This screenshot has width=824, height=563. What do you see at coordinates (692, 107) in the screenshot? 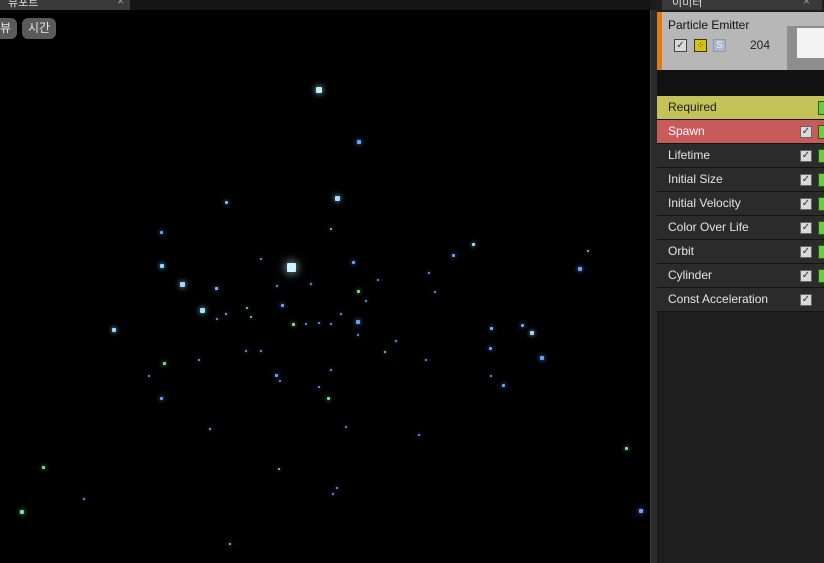
I see `module-label: Required` at bounding box center [692, 107].